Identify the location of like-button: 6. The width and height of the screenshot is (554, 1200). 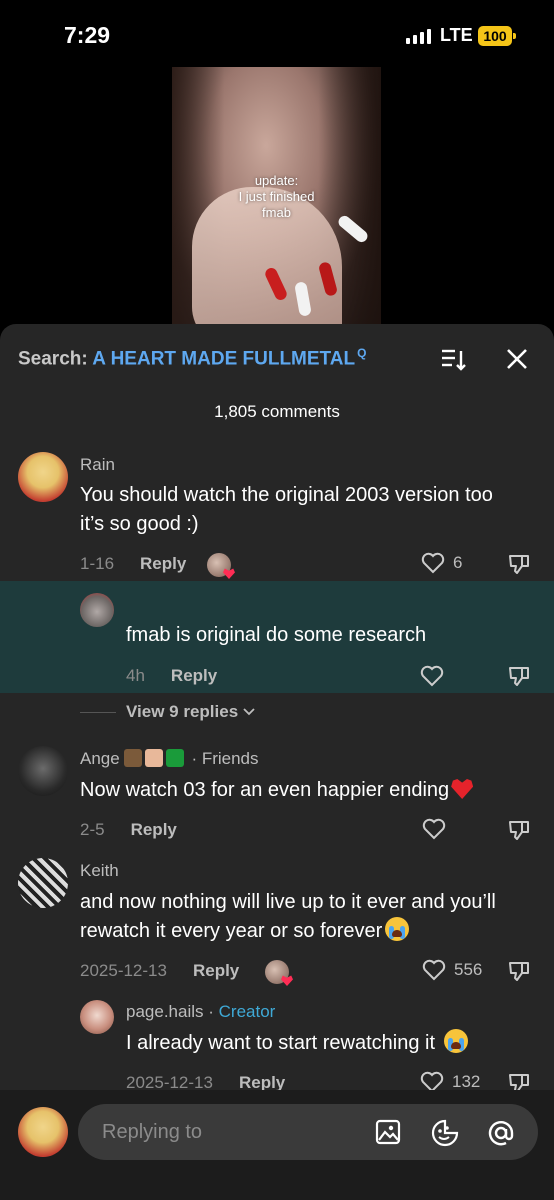
(441, 563).